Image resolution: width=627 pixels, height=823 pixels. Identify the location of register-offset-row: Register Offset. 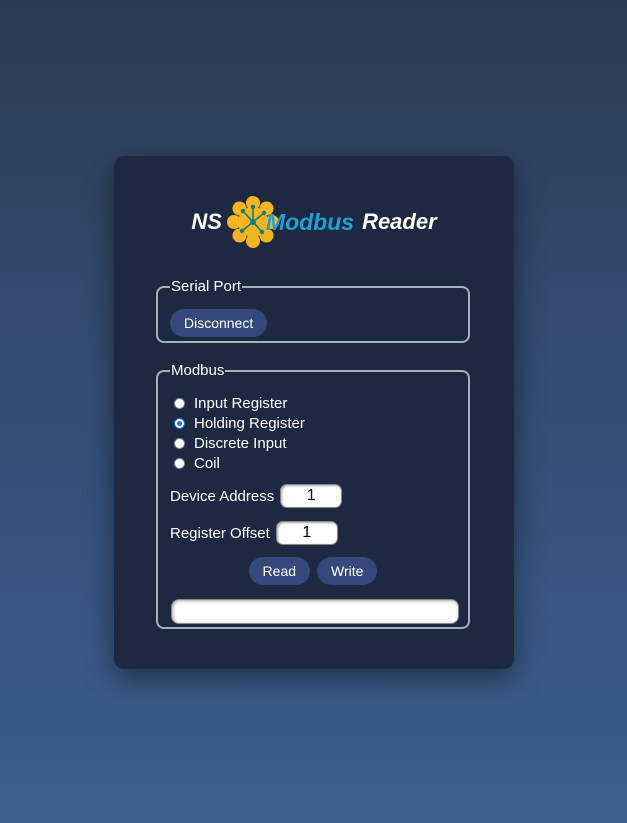
(254, 533).